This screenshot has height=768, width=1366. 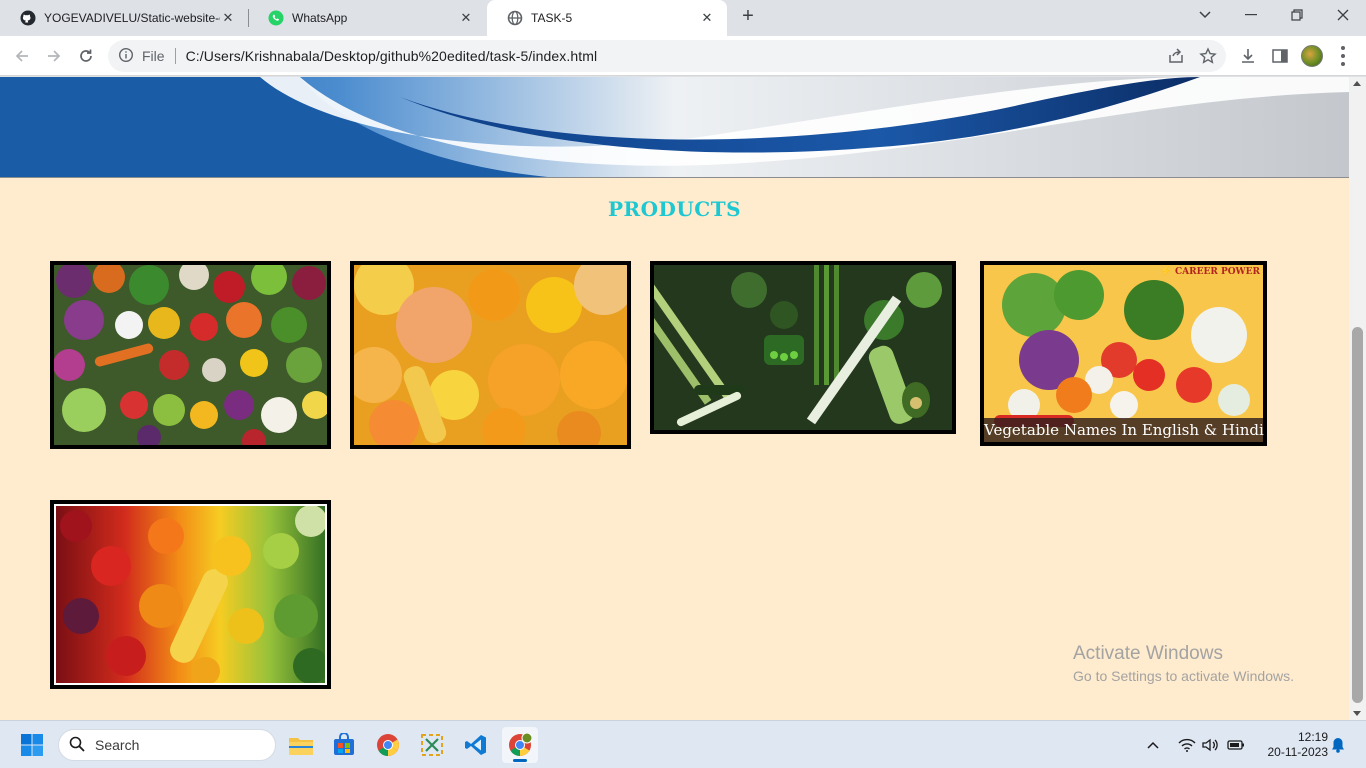 What do you see at coordinates (77, 745) in the screenshot?
I see `search-icon` at bounding box center [77, 745].